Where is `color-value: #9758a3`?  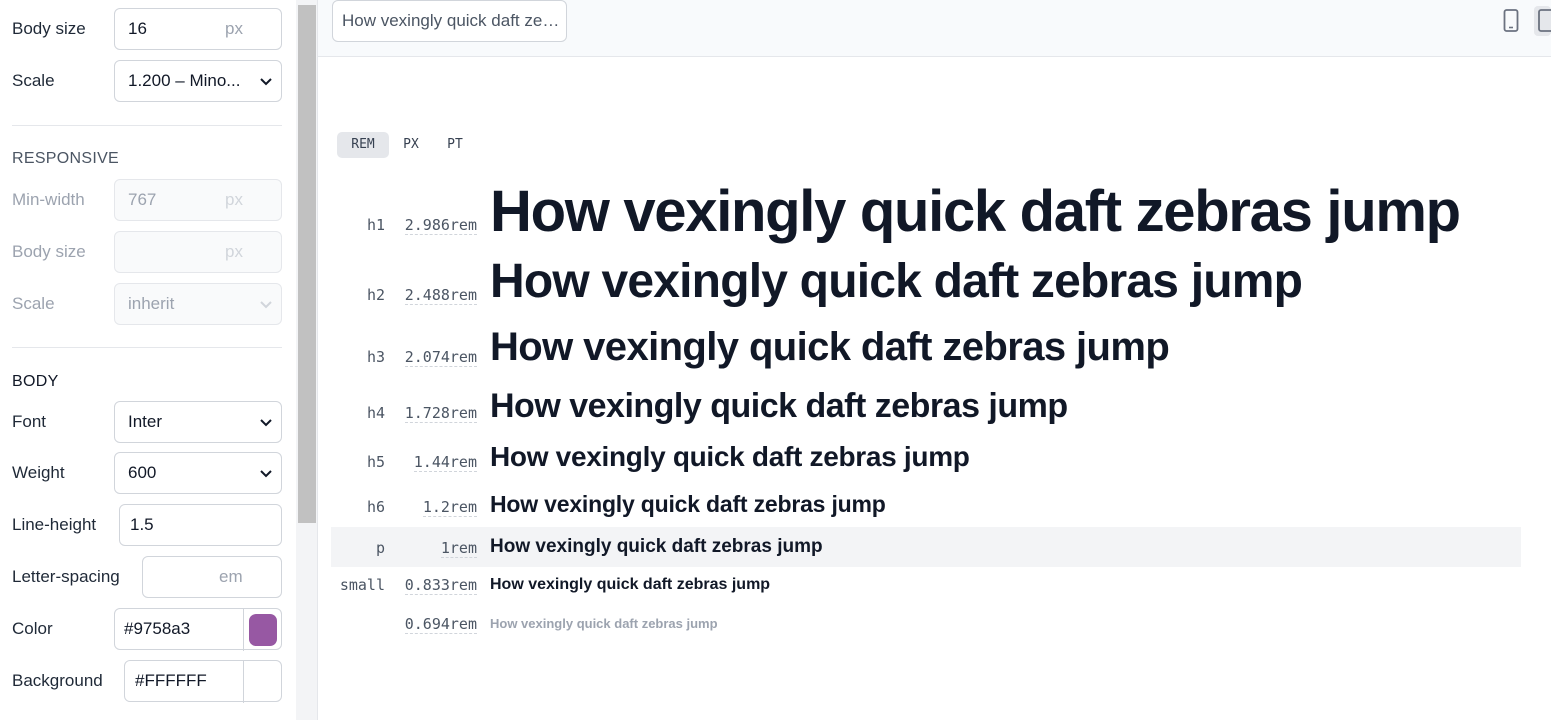 color-value: #9758a3 is located at coordinates (157, 628).